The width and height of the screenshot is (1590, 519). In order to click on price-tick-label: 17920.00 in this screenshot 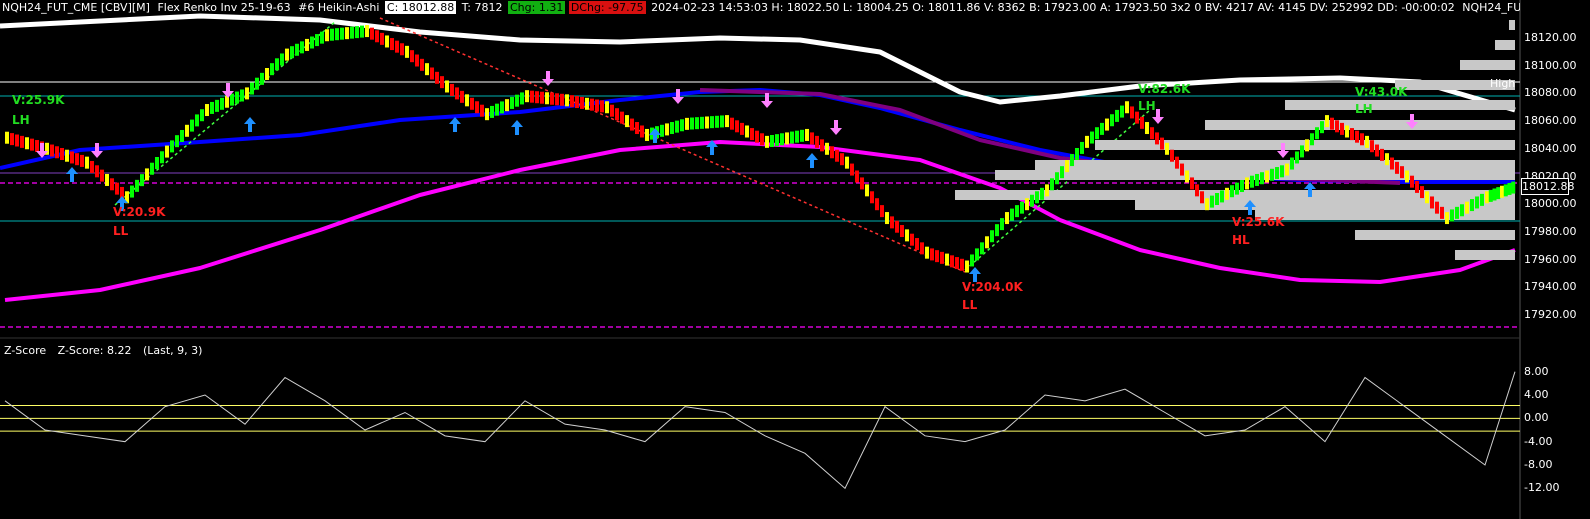, I will do `click(1550, 314)`.